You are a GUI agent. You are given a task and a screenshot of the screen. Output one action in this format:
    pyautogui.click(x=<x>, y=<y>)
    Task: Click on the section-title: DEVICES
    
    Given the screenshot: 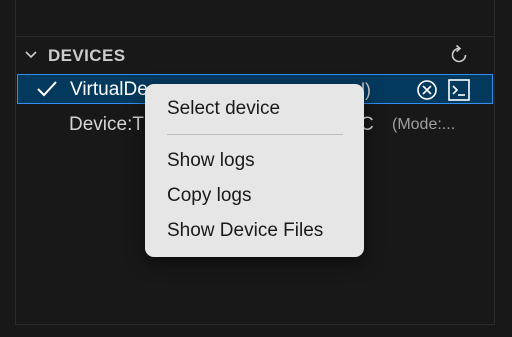 What is the action you would take?
    pyautogui.click(x=87, y=55)
    